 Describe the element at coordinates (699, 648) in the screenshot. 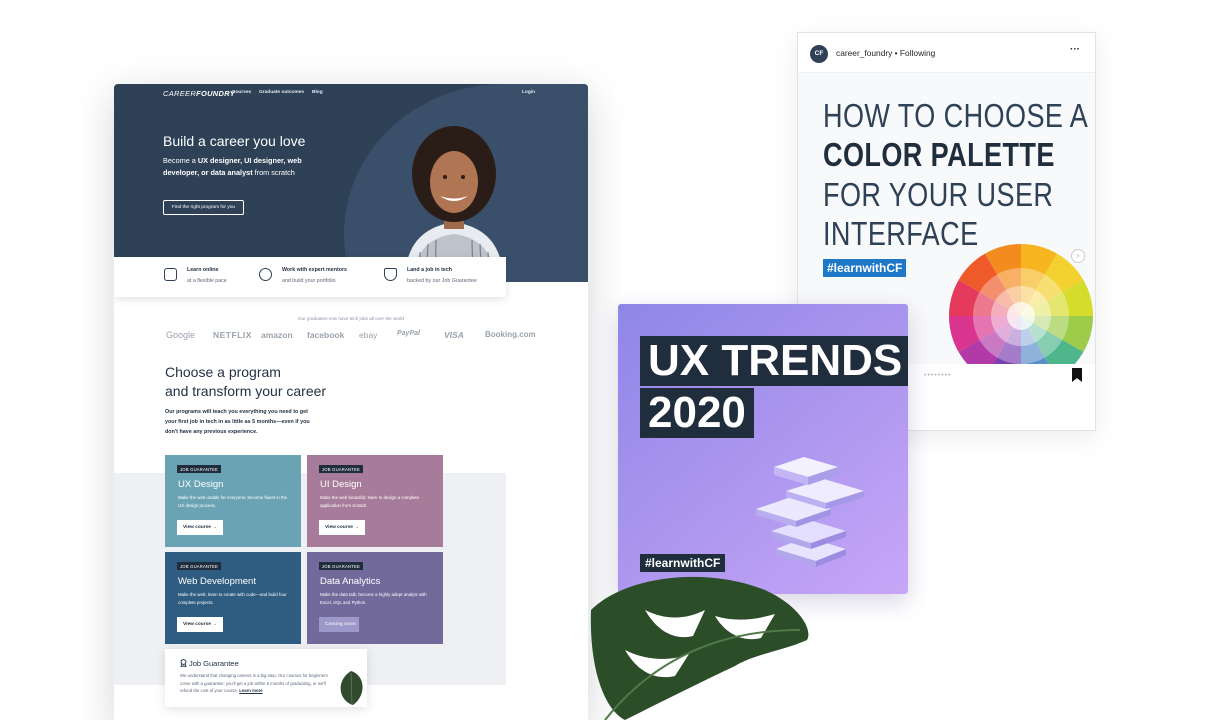

I see `monstera-leaf-image` at that location.